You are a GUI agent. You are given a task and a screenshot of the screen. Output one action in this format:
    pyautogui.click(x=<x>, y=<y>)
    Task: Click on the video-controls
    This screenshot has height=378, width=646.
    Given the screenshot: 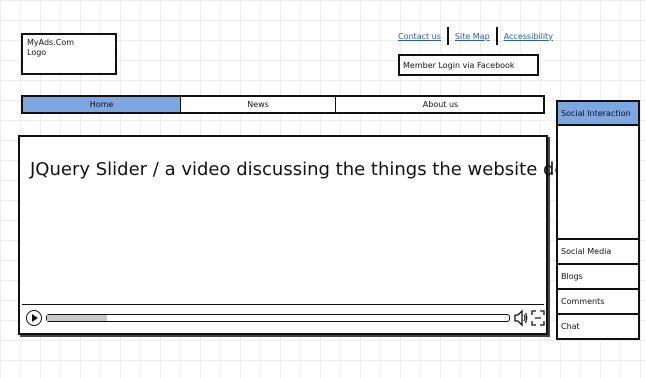 What is the action you would take?
    pyautogui.click(x=283, y=317)
    